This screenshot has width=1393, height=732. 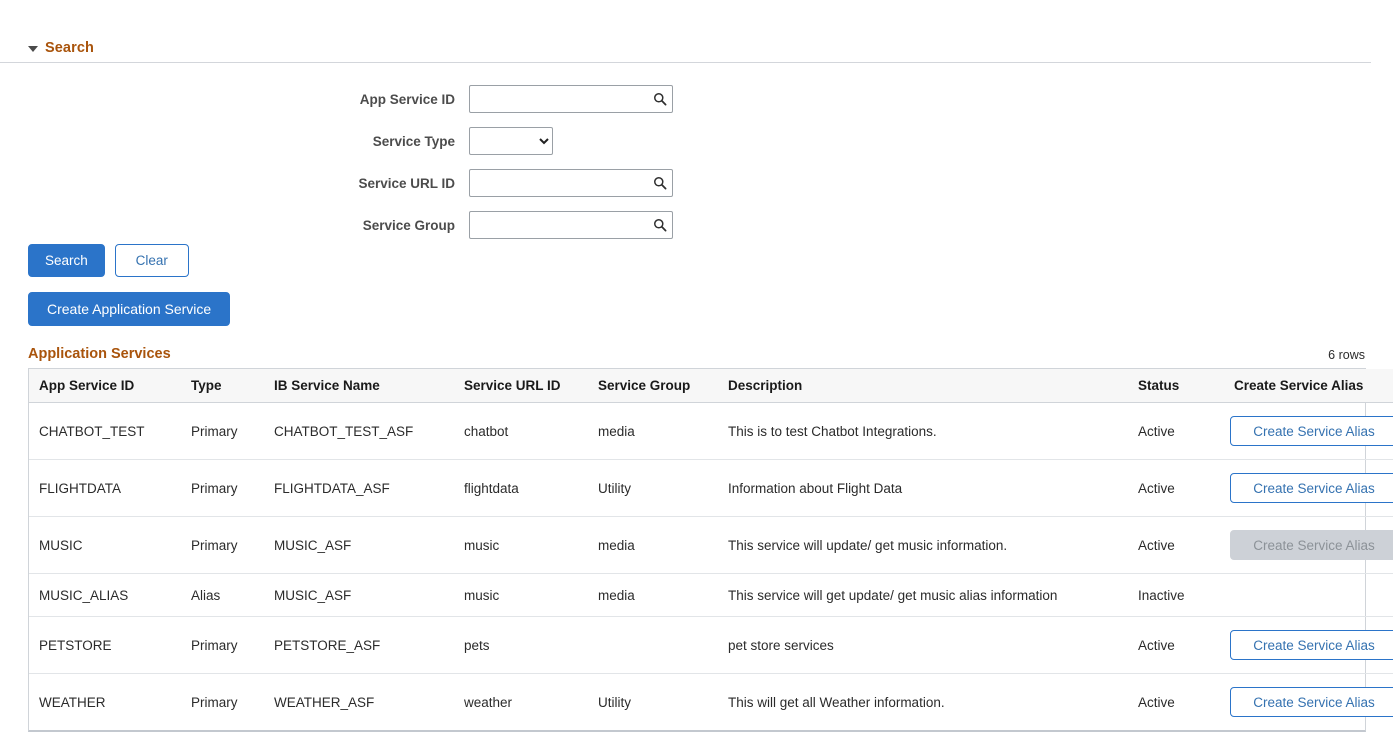 I want to click on cell-ib-service-name: FLIGHTDATA_ASF, so click(x=359, y=488).